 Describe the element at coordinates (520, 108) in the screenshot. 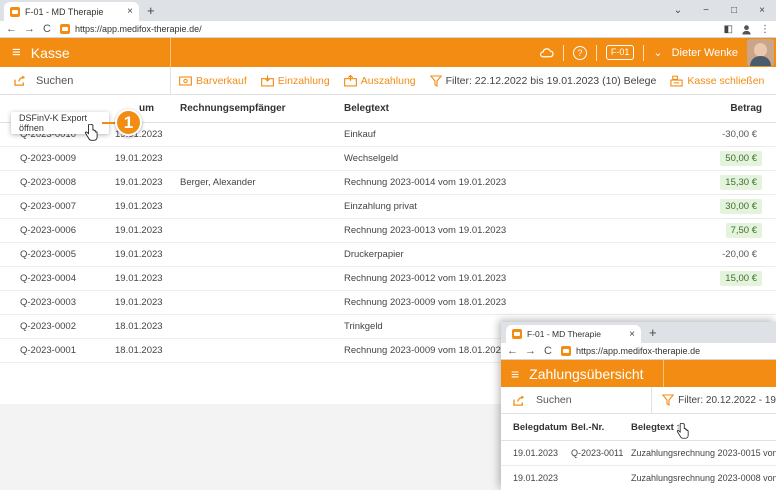

I see `col-header-belegtext: Belegtext` at that location.